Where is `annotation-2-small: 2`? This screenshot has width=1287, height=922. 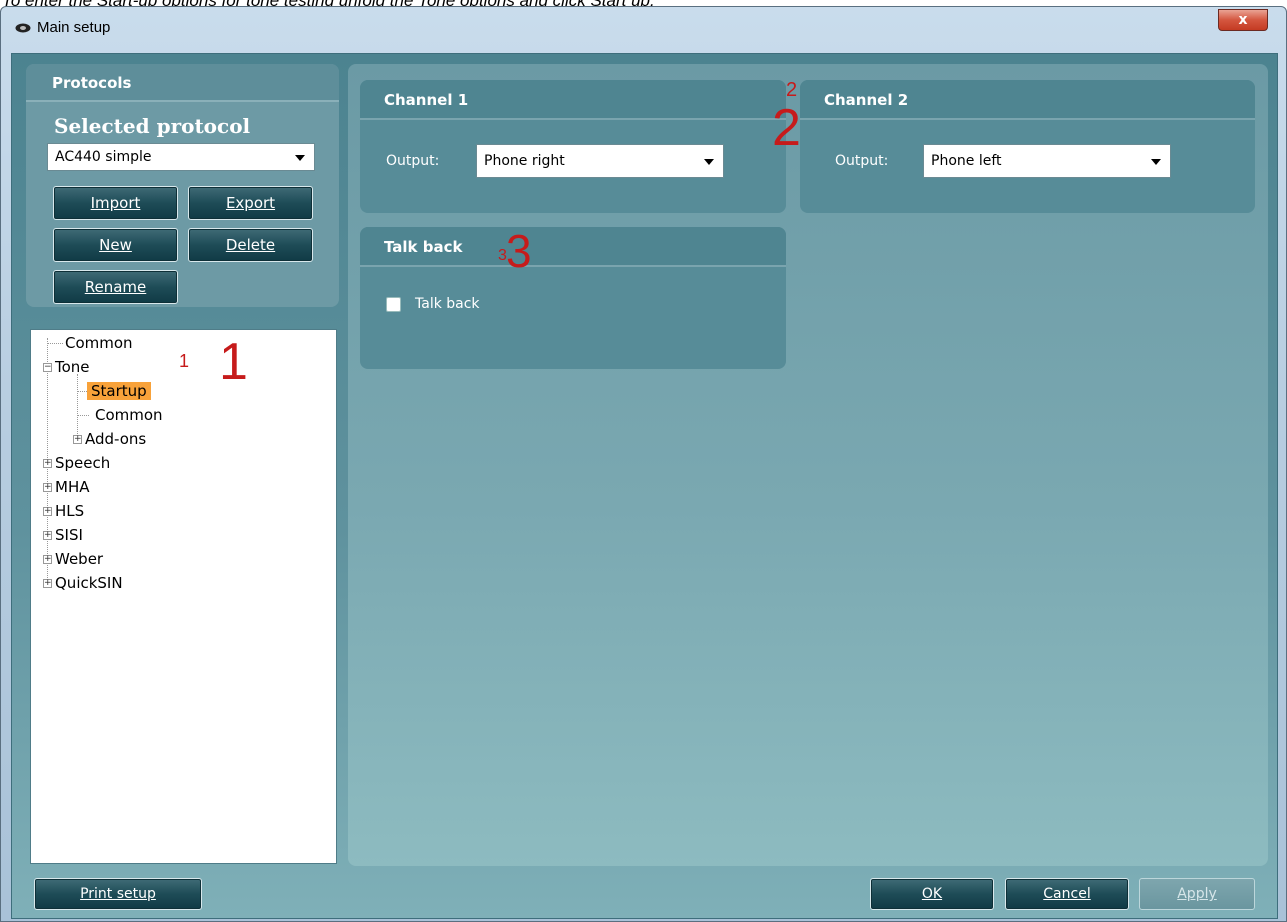
annotation-2-small: 2 is located at coordinates (792, 90).